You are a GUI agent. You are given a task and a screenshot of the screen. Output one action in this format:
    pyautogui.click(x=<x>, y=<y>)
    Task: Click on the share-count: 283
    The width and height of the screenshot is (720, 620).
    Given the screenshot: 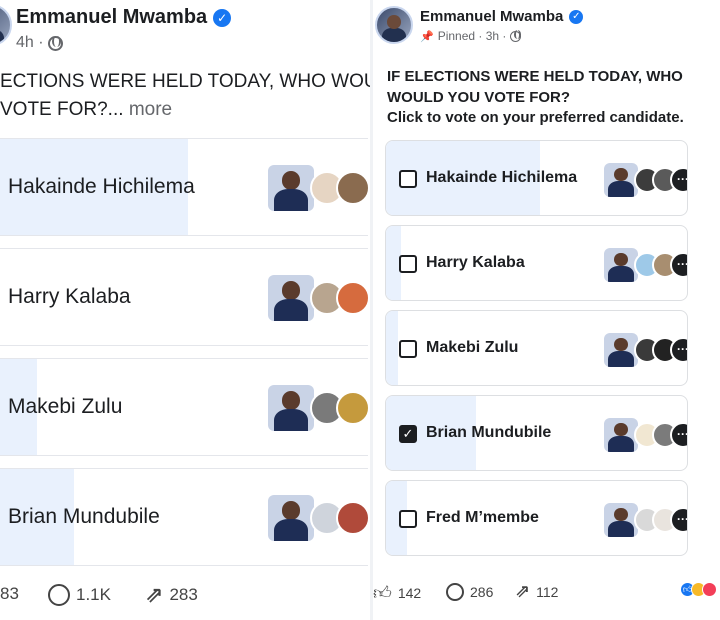 What is the action you would take?
    pyautogui.click(x=183, y=594)
    